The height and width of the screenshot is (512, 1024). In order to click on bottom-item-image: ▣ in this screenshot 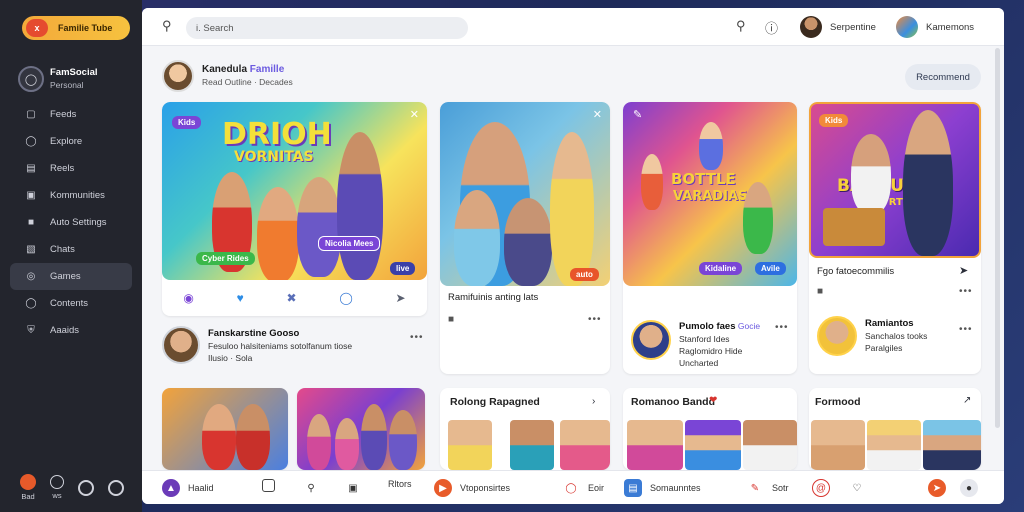, I will do `click(357, 488)`.